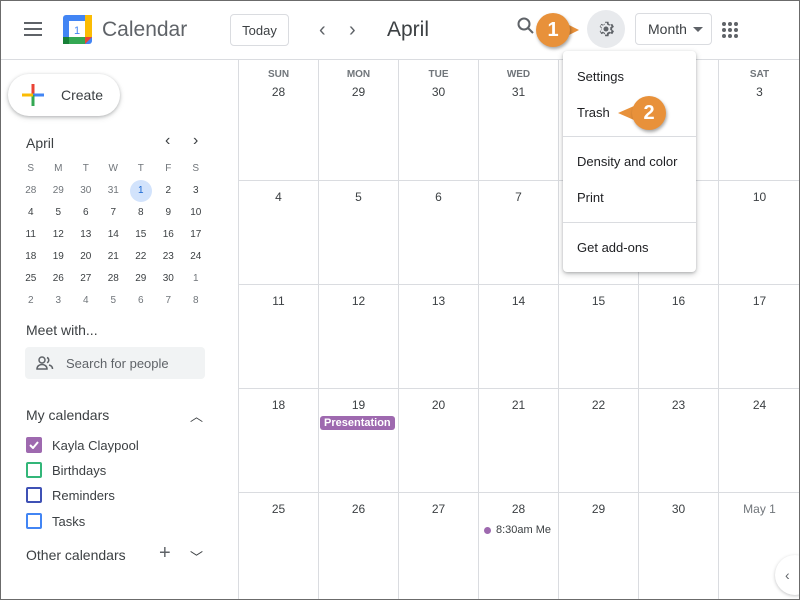 The image size is (800, 600). Describe the element at coordinates (114, 191) in the screenshot. I see `mini-day: 31` at that location.